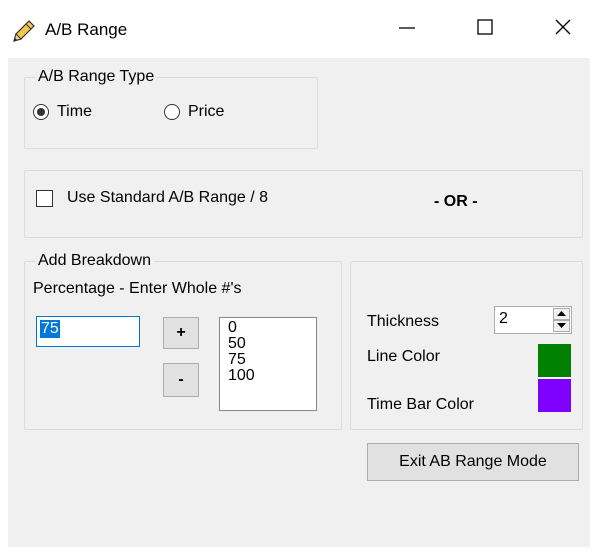  Describe the element at coordinates (181, 380) in the screenshot. I see `remove-percentage-button: -` at that location.